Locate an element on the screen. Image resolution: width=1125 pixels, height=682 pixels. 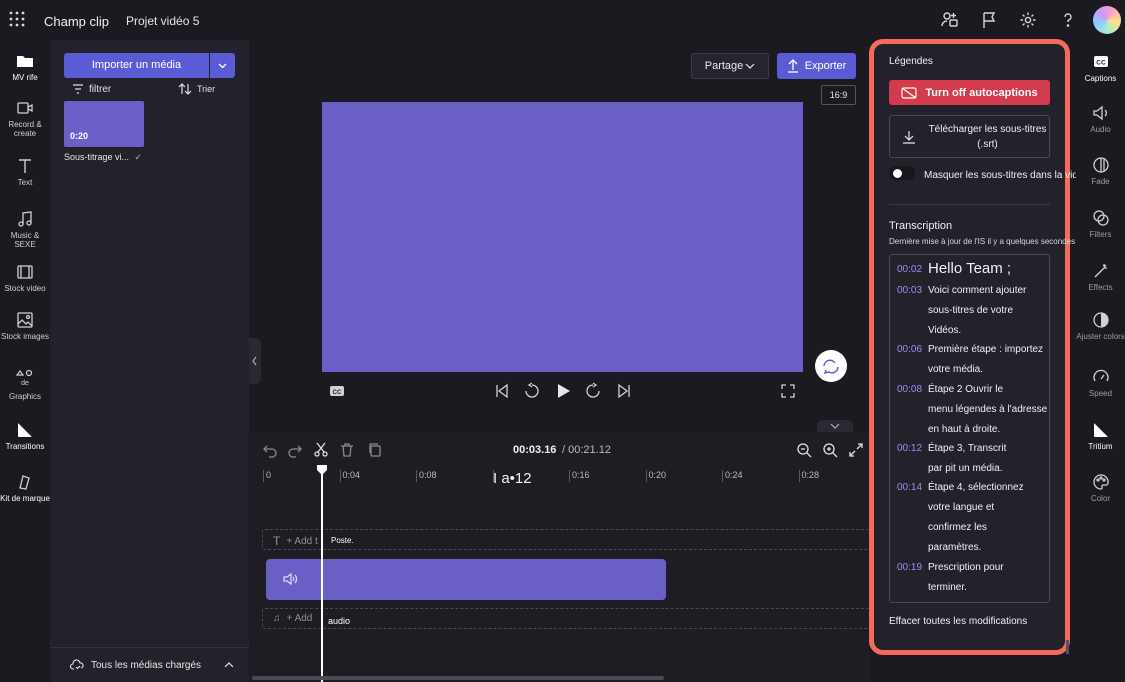
rail-item-stock-video: Stock video is located at coordinates (25, 278).